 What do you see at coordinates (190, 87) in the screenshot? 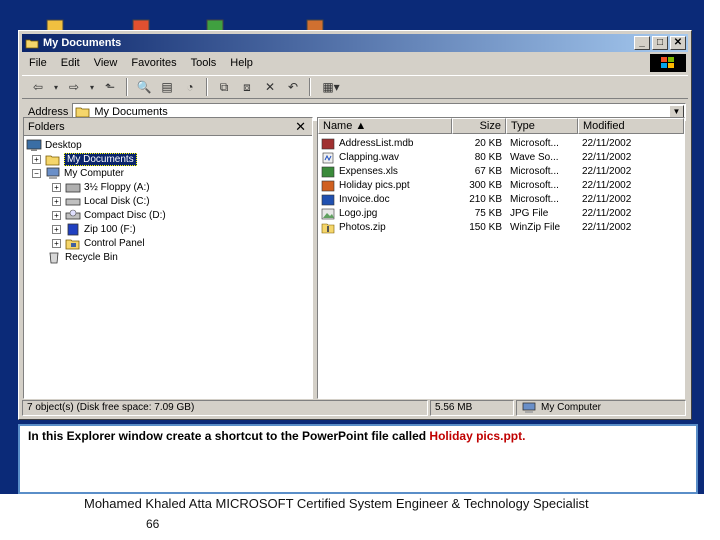
I see `history-icon: ◔` at bounding box center [190, 87].